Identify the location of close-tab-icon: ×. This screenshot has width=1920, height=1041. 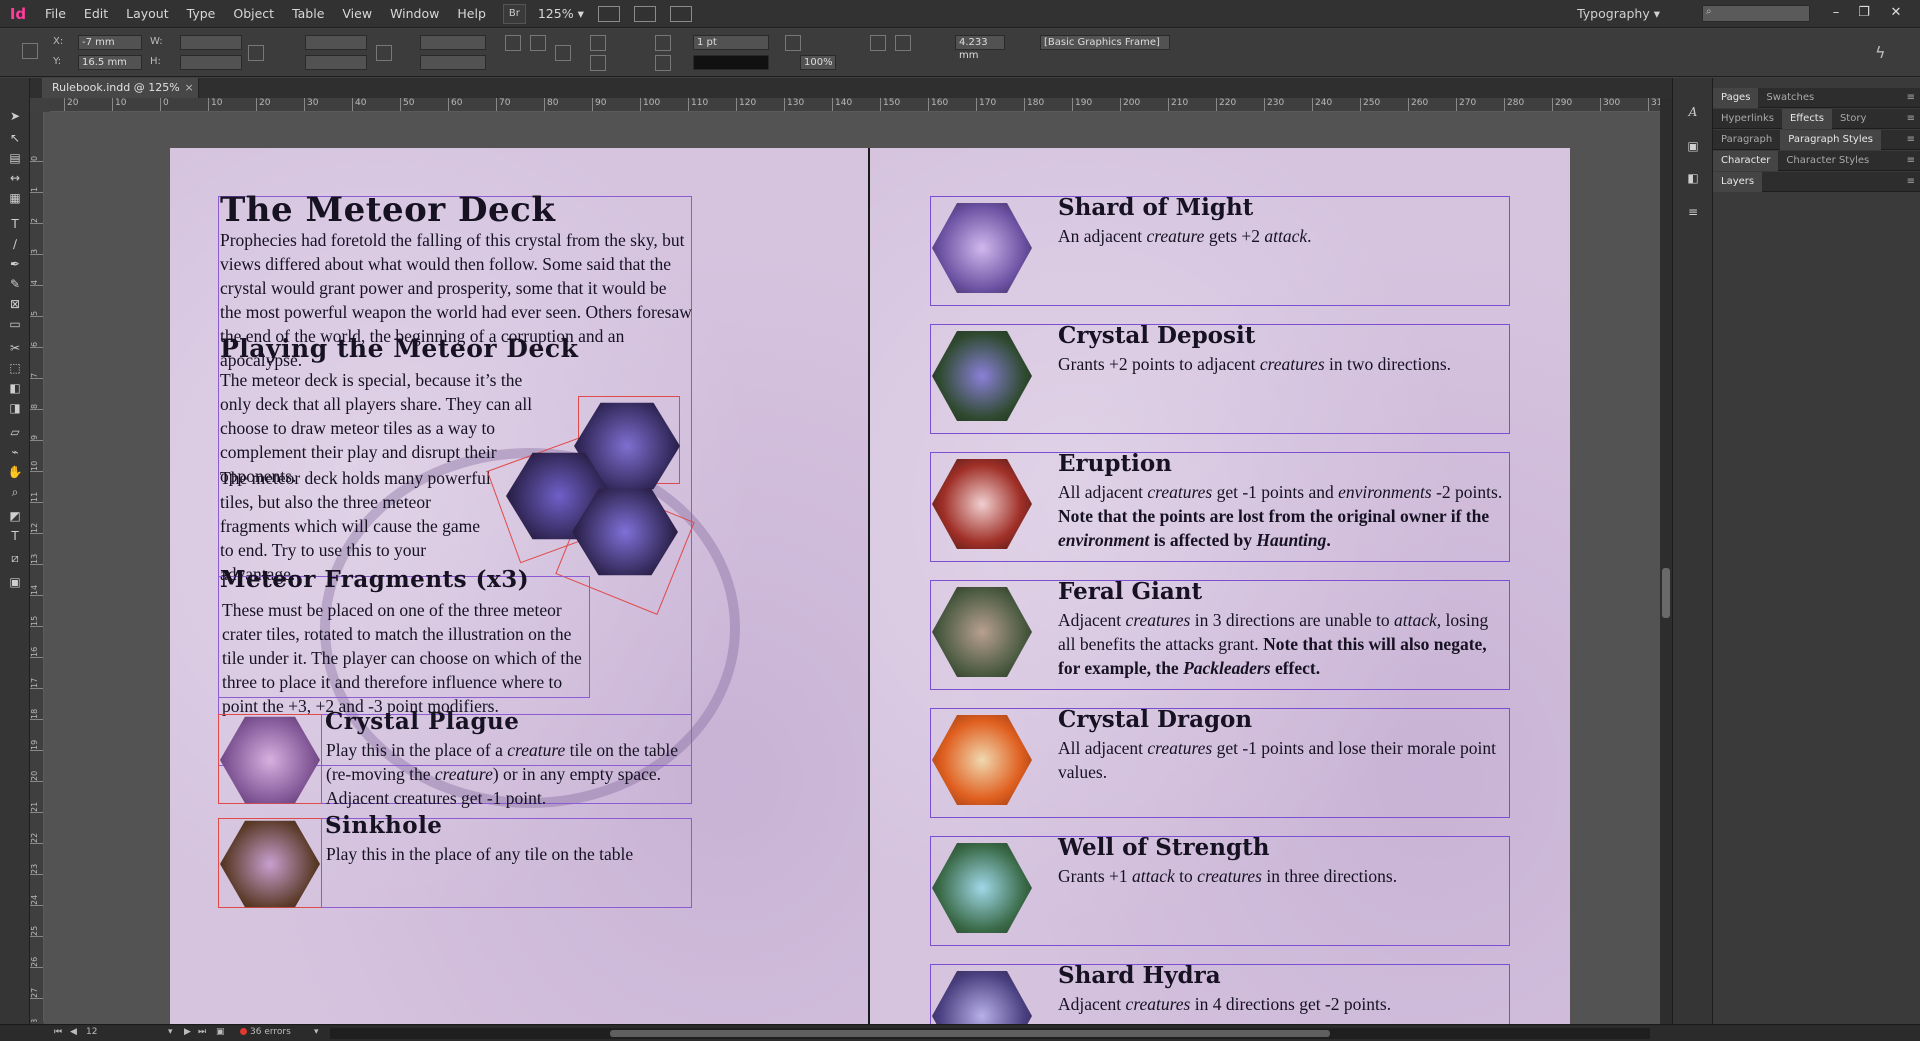
(188, 88).